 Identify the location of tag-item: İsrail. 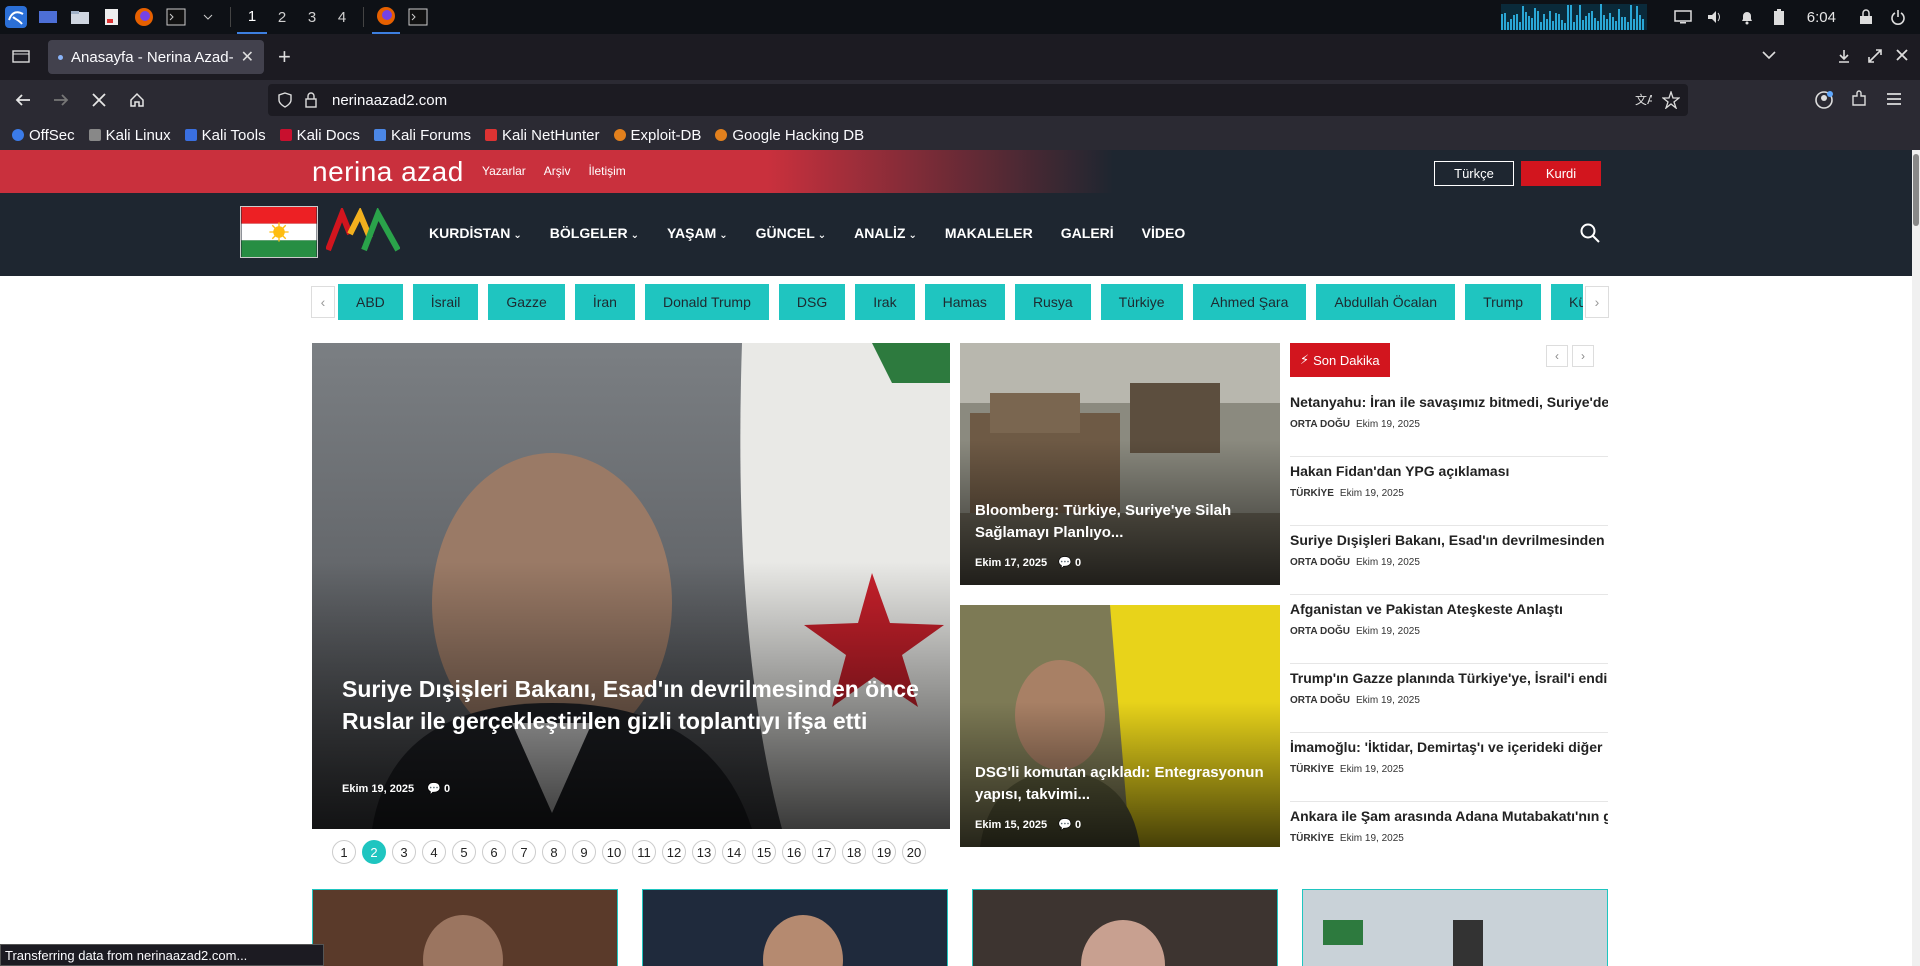
(445, 302).